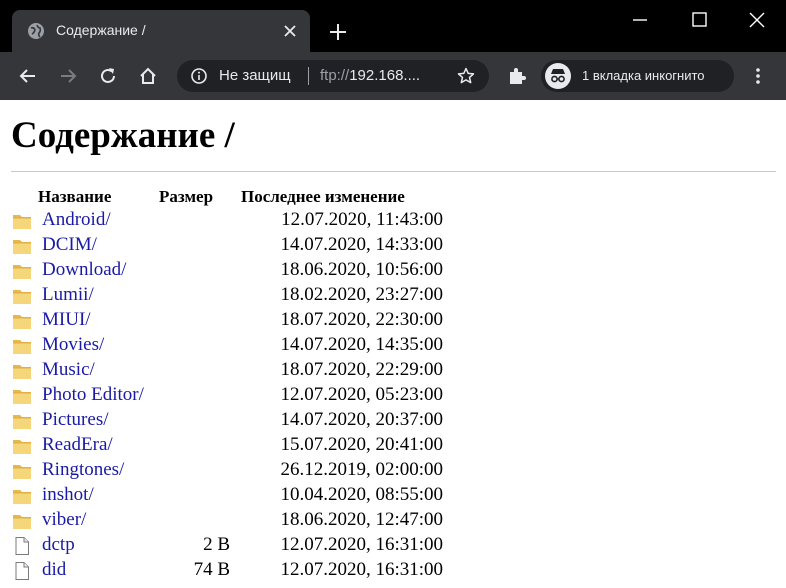 This screenshot has height=588, width=786. Describe the element at coordinates (58, 545) in the screenshot. I see `file-link: dctp` at that location.